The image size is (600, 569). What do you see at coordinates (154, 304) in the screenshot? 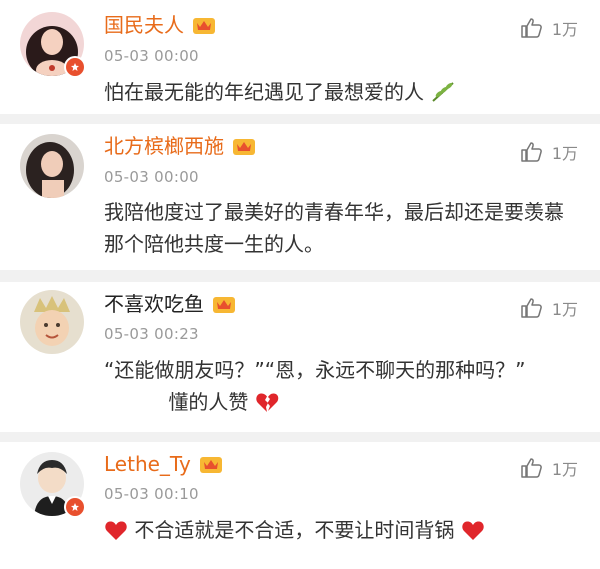
I see `username: 不喜欢吃鱼` at bounding box center [154, 304].